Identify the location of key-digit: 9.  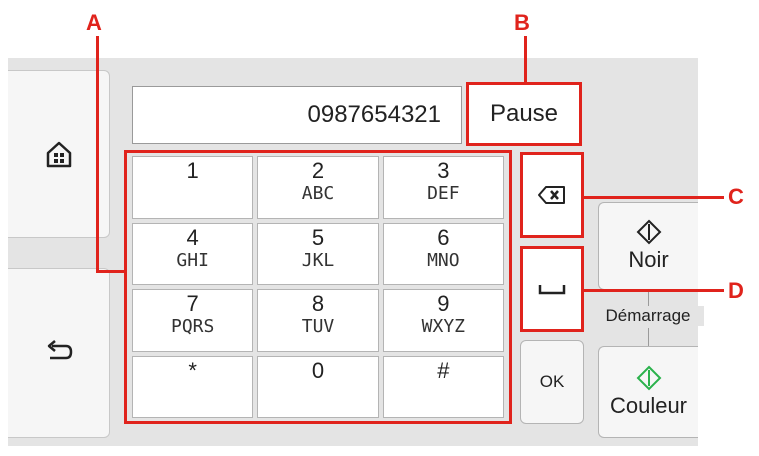
(443, 303).